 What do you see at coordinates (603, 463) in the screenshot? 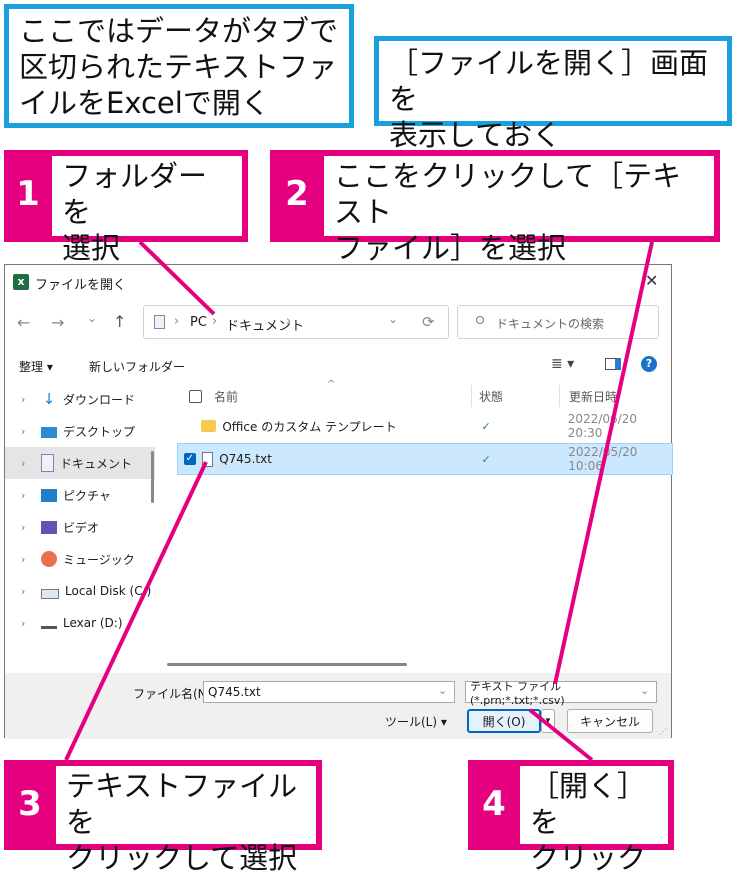
I see `step-2-leader-line` at bounding box center [603, 463].